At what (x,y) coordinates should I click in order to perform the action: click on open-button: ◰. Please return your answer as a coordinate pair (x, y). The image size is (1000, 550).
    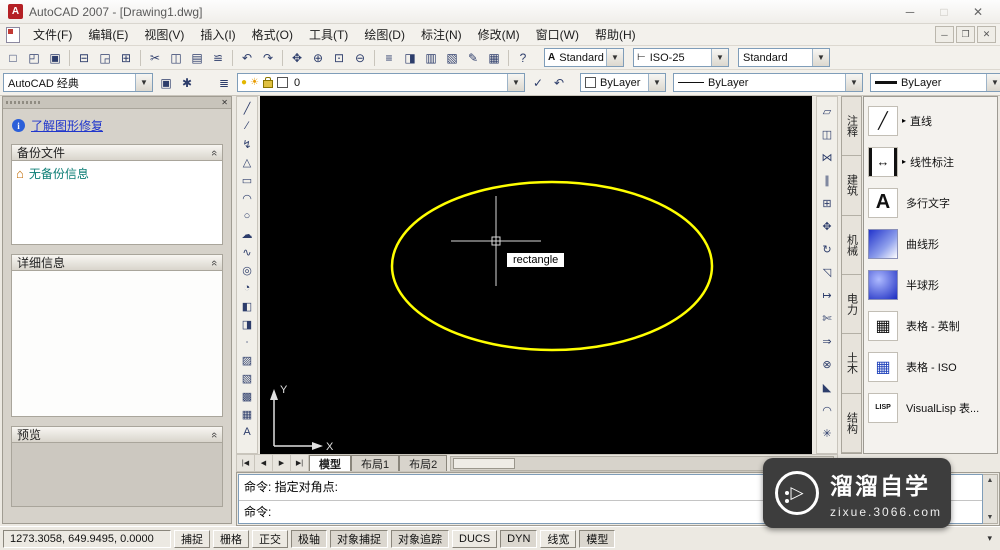
    Looking at the image, I should click on (34, 58).